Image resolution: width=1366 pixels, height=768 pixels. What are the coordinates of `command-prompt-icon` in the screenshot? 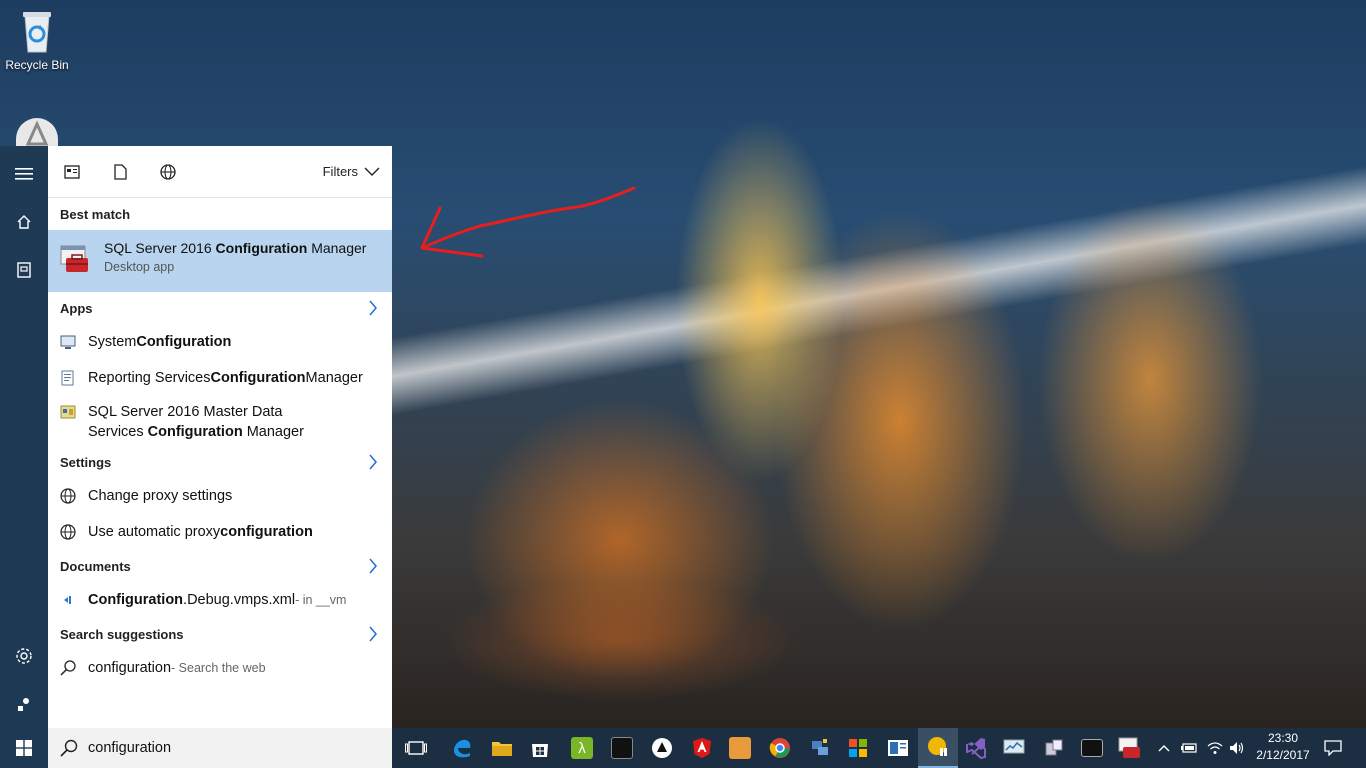 It's located at (1092, 748).